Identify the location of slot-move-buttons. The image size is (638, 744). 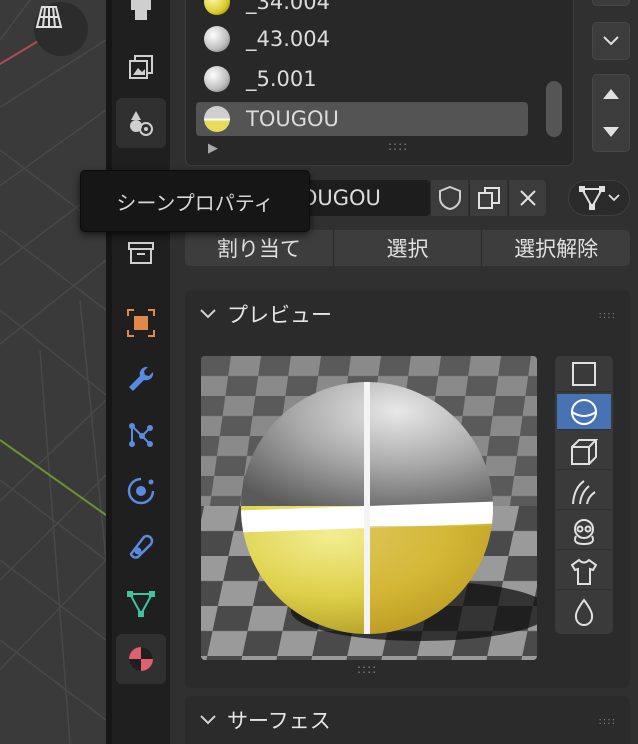
(611, 113).